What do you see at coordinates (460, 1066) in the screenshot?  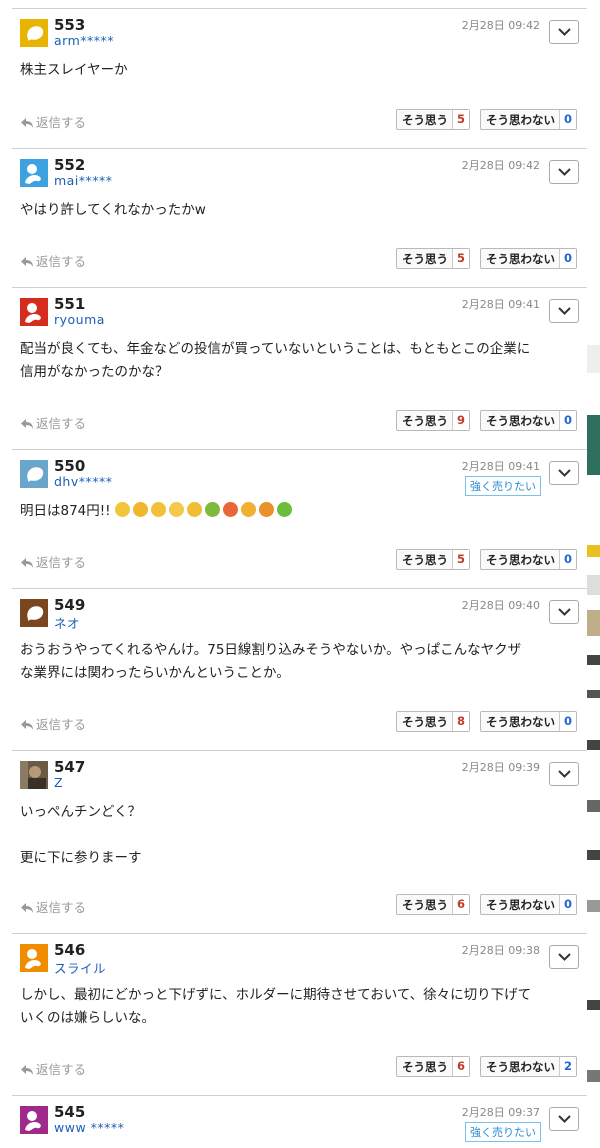 I see `agree-count: 6` at bounding box center [460, 1066].